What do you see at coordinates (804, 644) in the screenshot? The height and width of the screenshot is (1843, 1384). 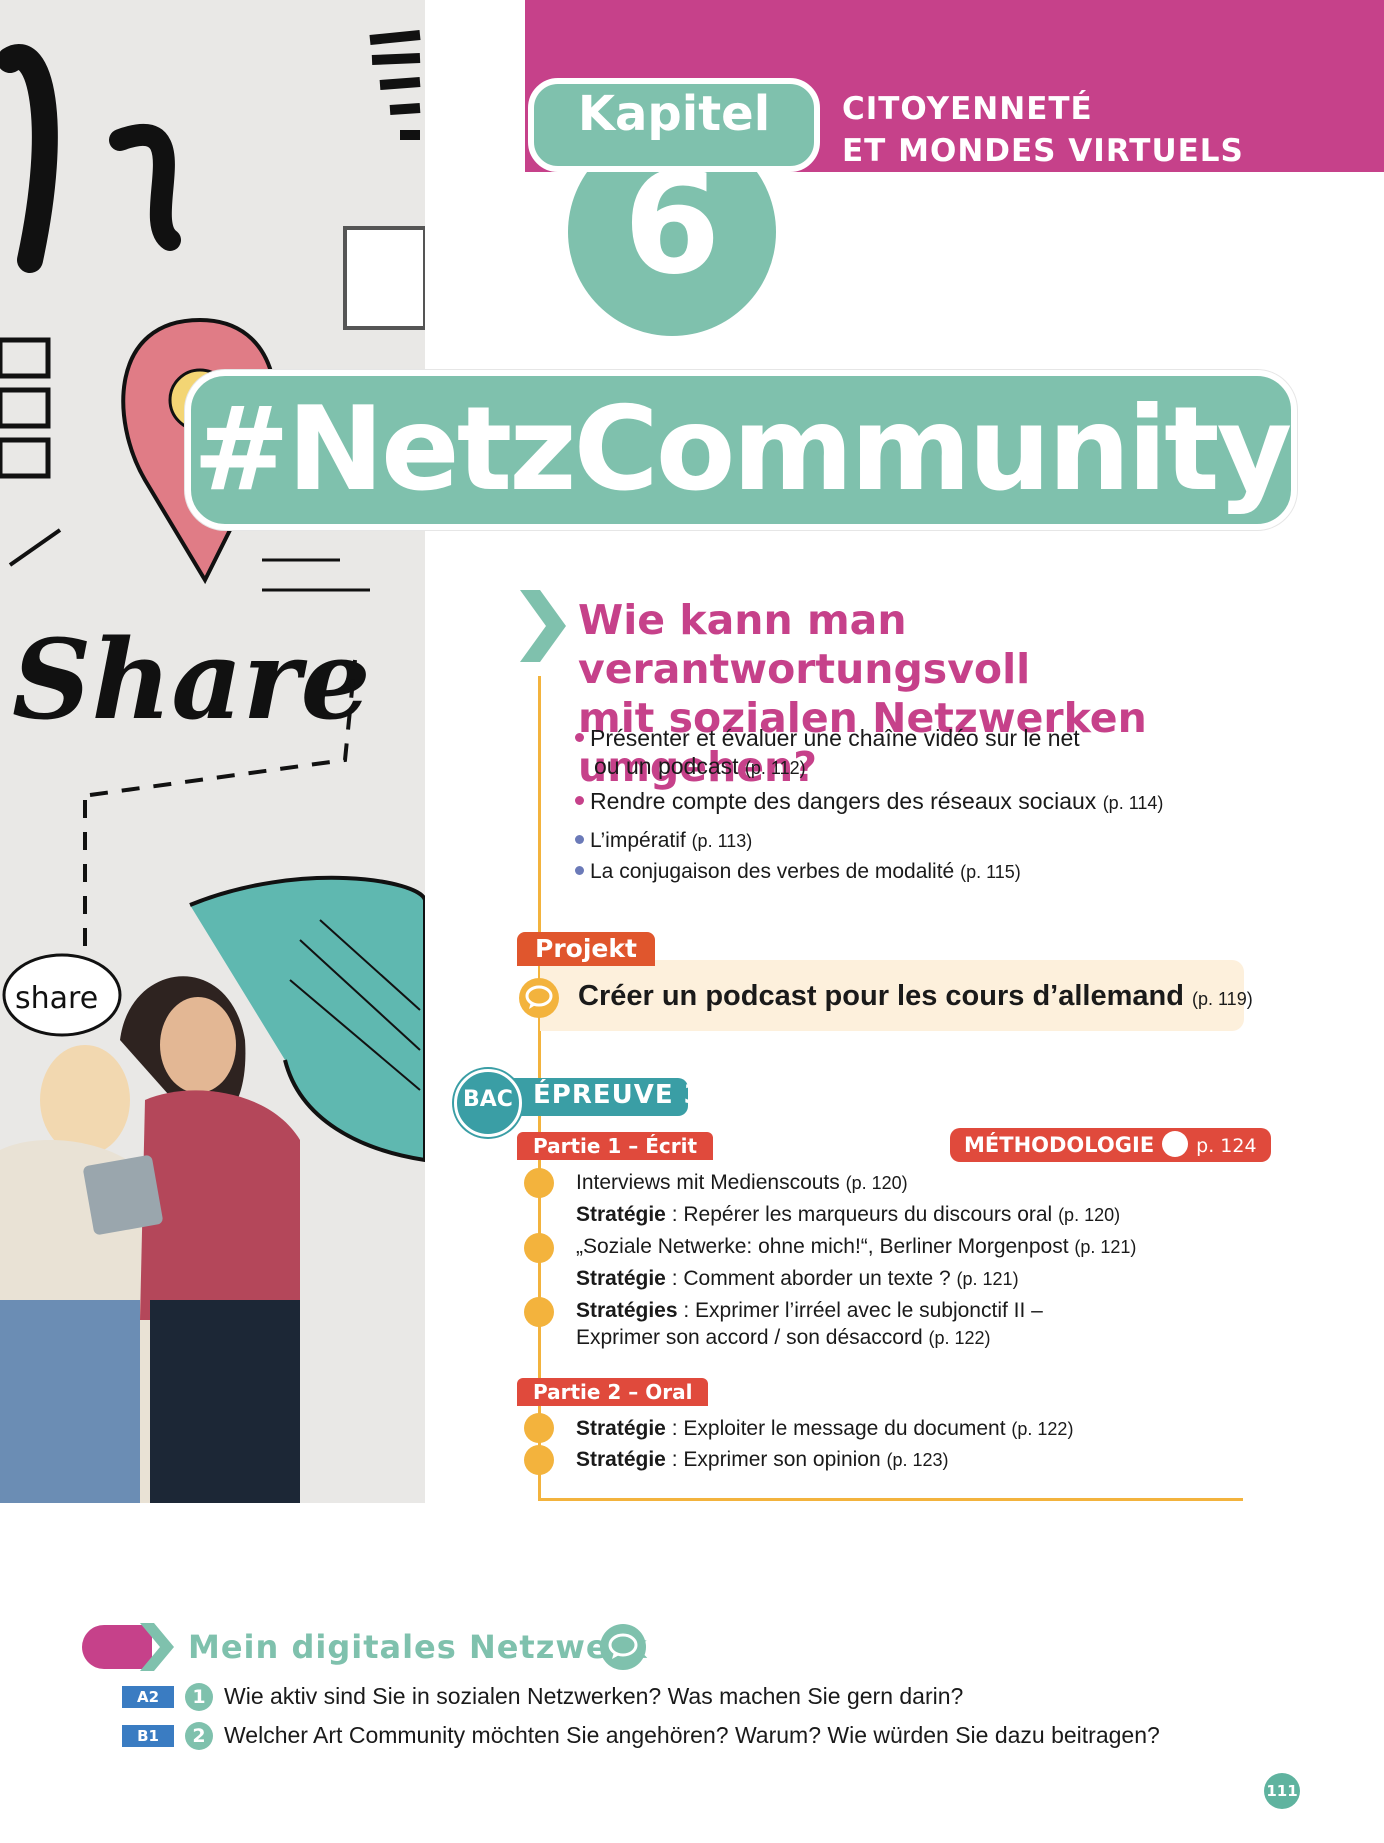 I see `question-line-1: Wie kann man verantwortungsvoll` at bounding box center [804, 644].